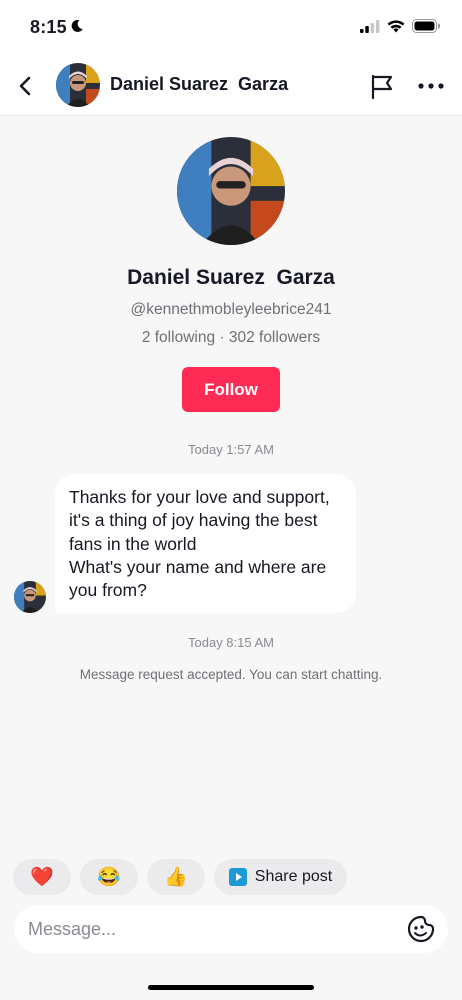  What do you see at coordinates (231, 309) in the screenshot?
I see `profile-handle: @kennethmobleyleebrice241` at bounding box center [231, 309].